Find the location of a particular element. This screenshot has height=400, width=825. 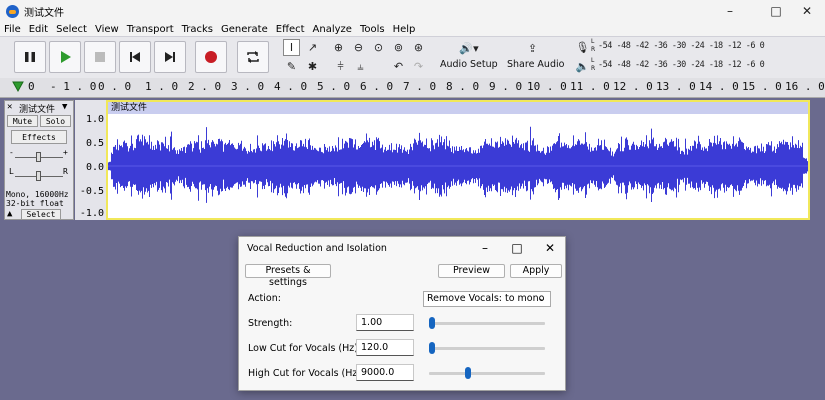

microphone-icon: 🎙 is located at coordinates (582, 47).